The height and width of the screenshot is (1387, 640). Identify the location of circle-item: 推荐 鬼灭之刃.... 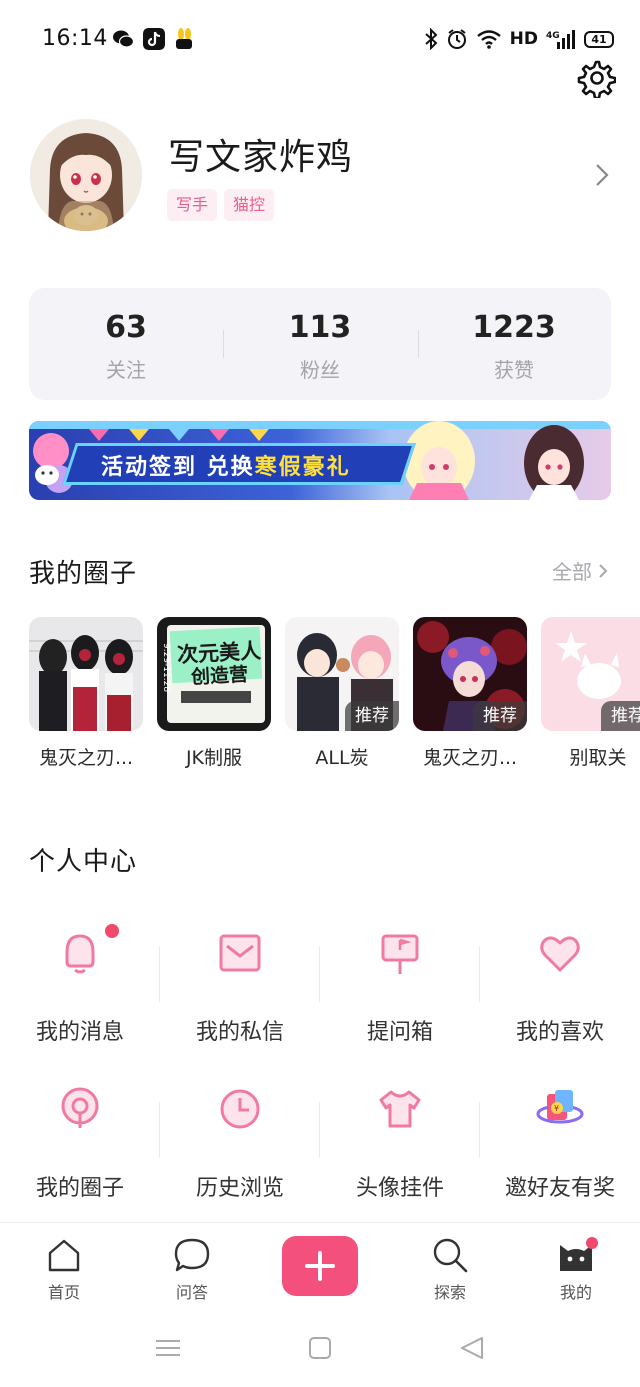
(470, 693).